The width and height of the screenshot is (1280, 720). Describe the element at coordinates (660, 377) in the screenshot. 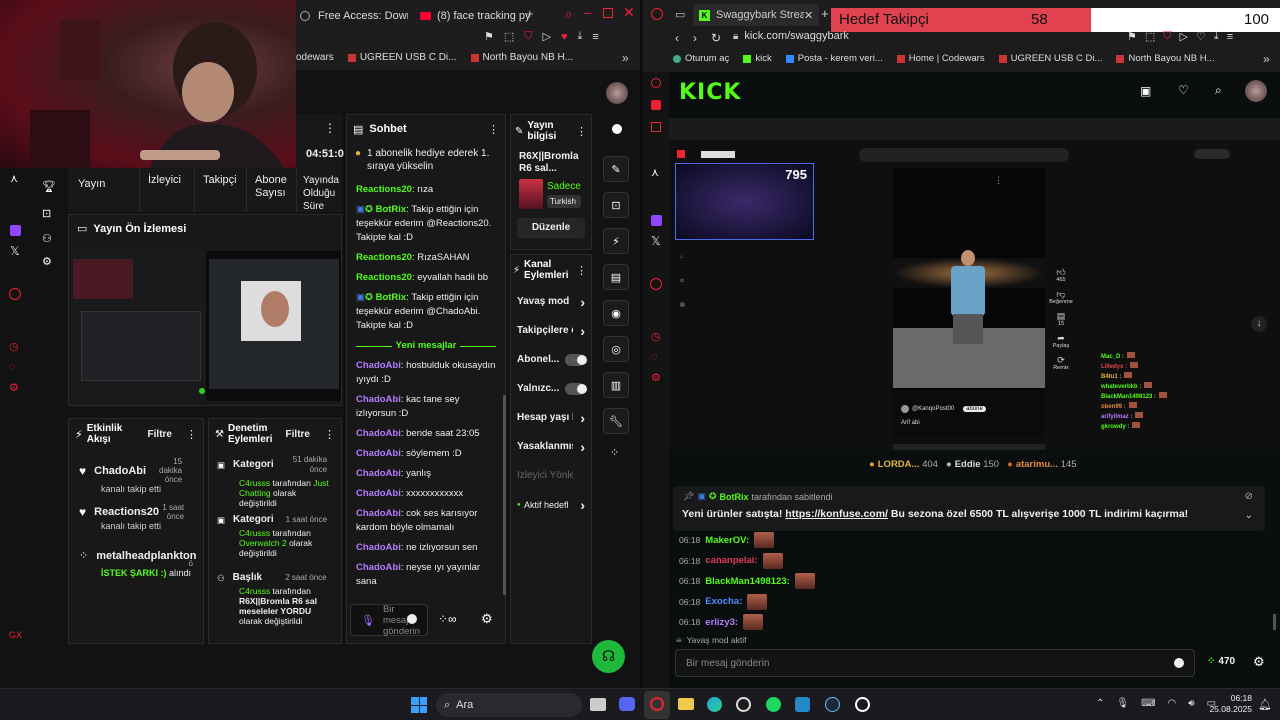

I see `settings-icon: ⚙` at that location.